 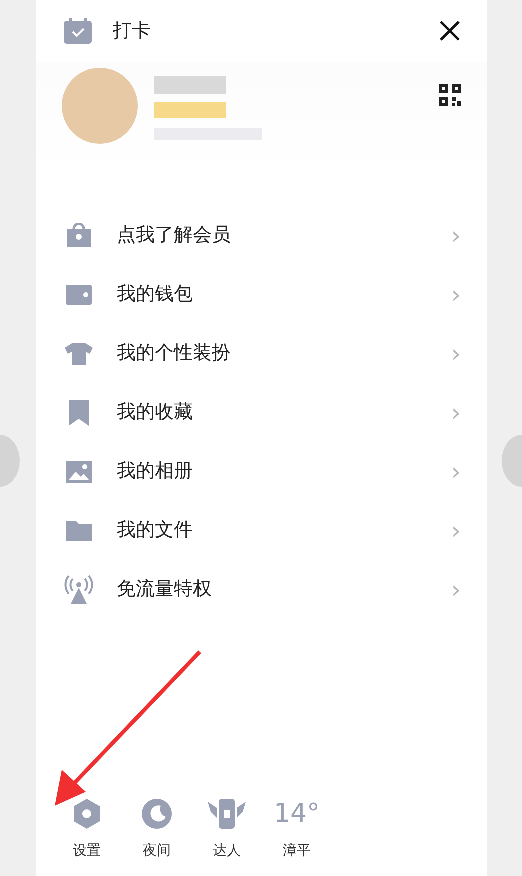 I want to click on menu-item: 点我了解会员, so click(x=284, y=235).